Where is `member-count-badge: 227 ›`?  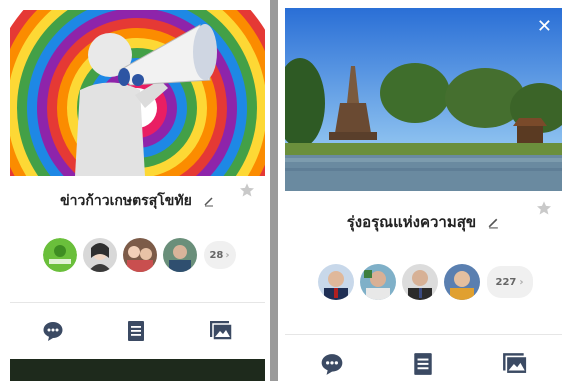
member-count-badge: 227 › is located at coordinates (509, 282).